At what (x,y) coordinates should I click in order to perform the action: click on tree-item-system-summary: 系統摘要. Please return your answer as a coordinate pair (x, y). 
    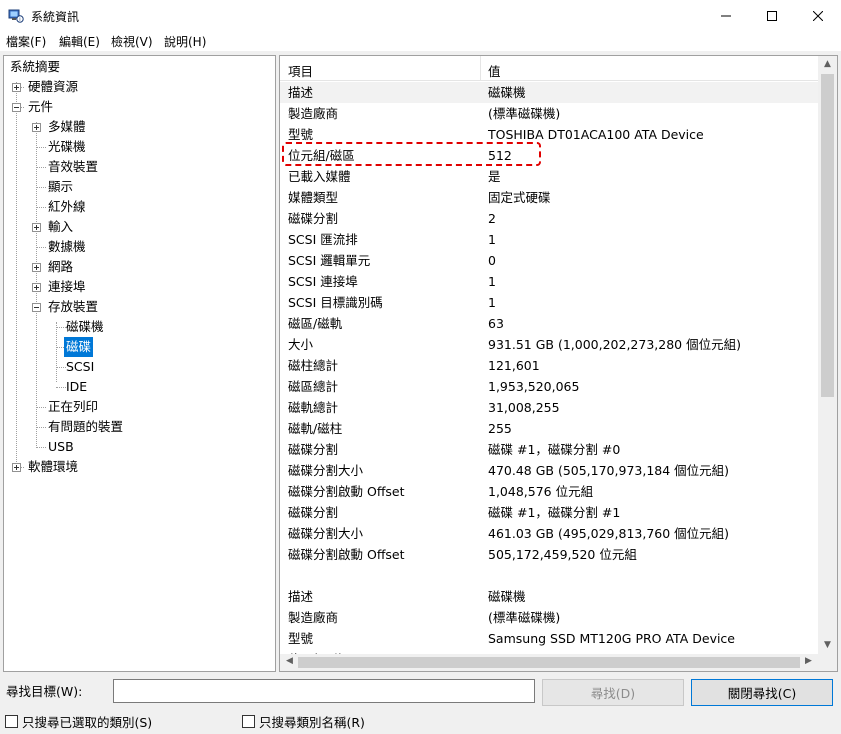
    Looking at the image, I should click on (35, 67).